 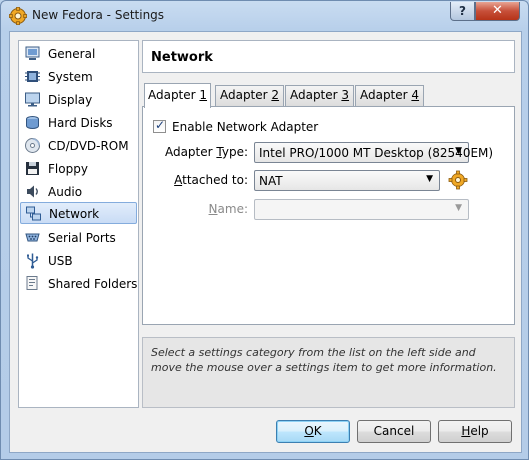 What do you see at coordinates (203, 95) in the screenshot?
I see `tab-label-key: 1` at bounding box center [203, 95].